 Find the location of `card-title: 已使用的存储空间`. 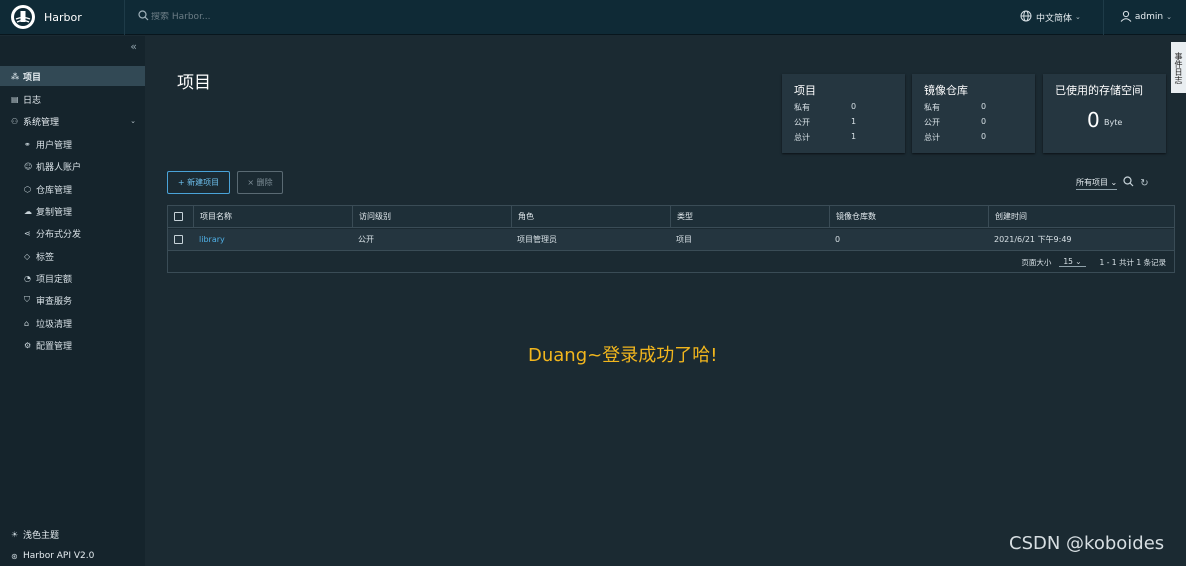

card-title: 已使用的存储空间 is located at coordinates (1099, 90).